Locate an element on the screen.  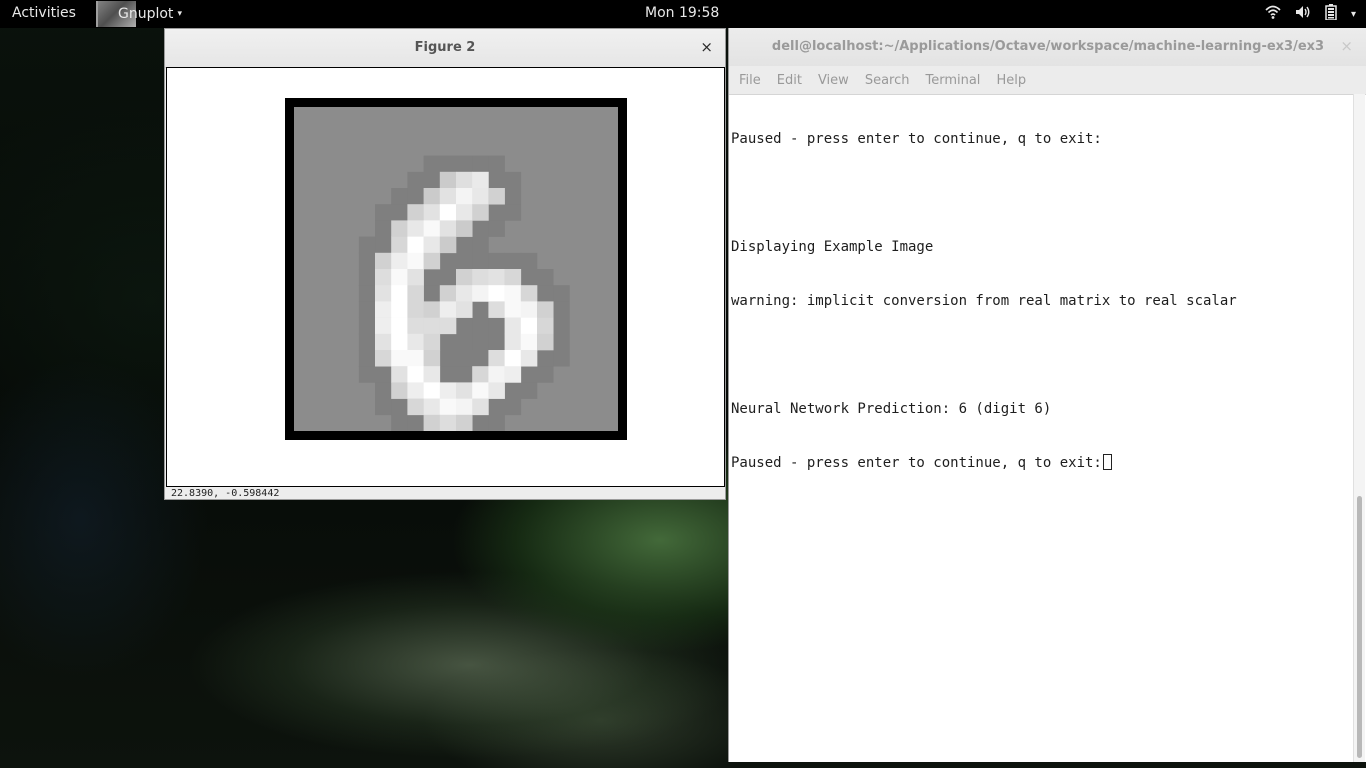
system-tray: ▾ is located at coordinates (1310, 14).